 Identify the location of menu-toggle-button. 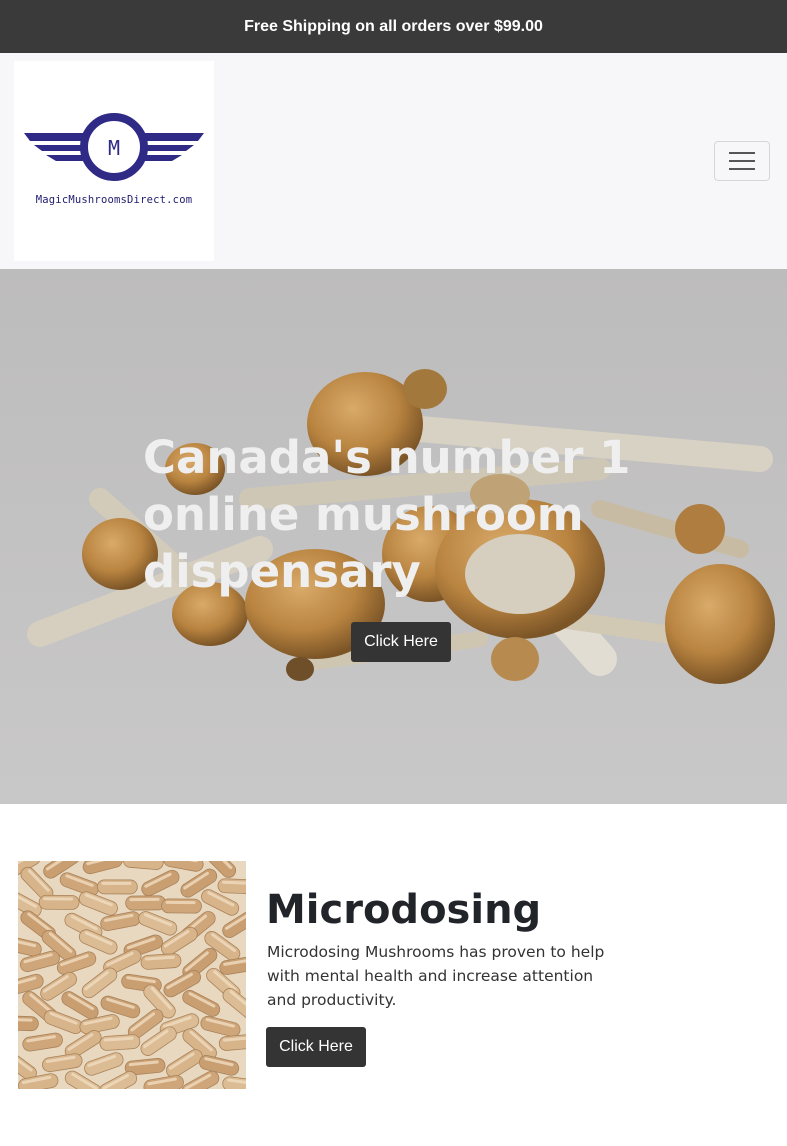
(742, 161).